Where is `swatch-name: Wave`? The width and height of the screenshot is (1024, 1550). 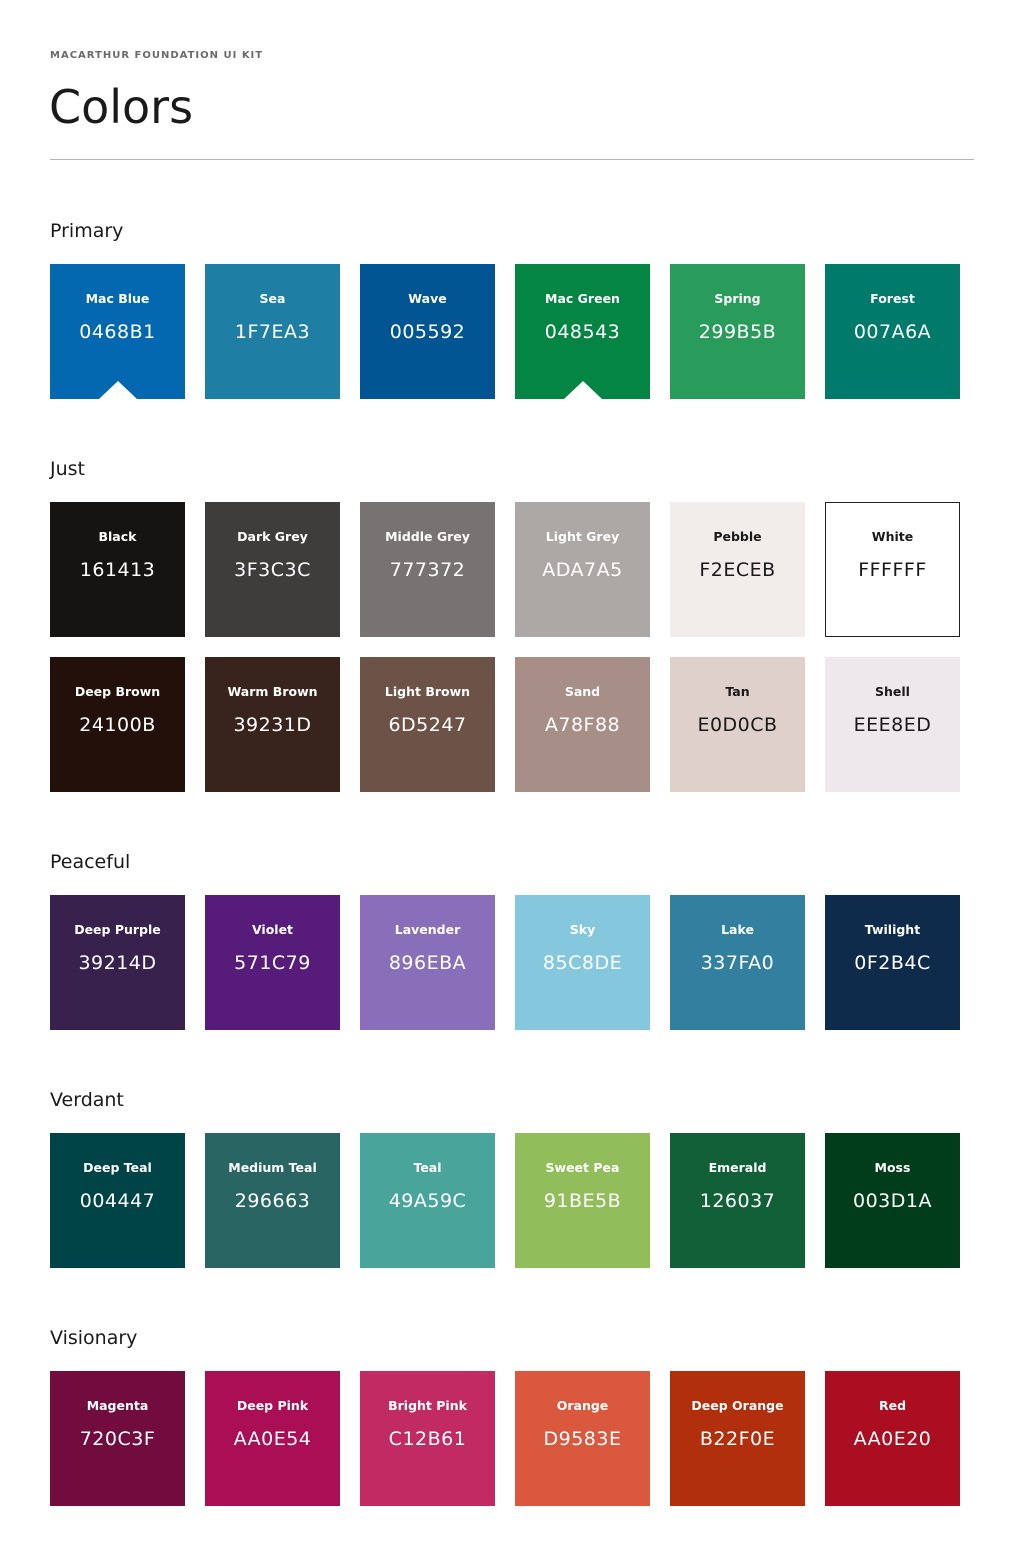 swatch-name: Wave is located at coordinates (427, 298).